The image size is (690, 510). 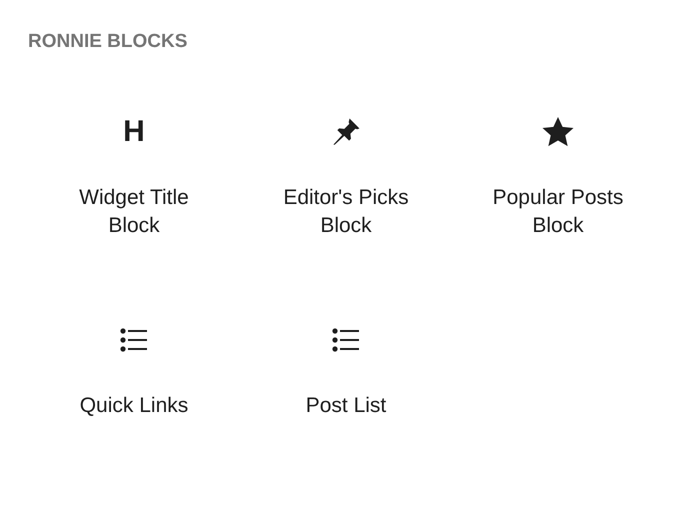 What do you see at coordinates (108, 42) in the screenshot?
I see `category-title: RONNIE BLOCKS` at bounding box center [108, 42].